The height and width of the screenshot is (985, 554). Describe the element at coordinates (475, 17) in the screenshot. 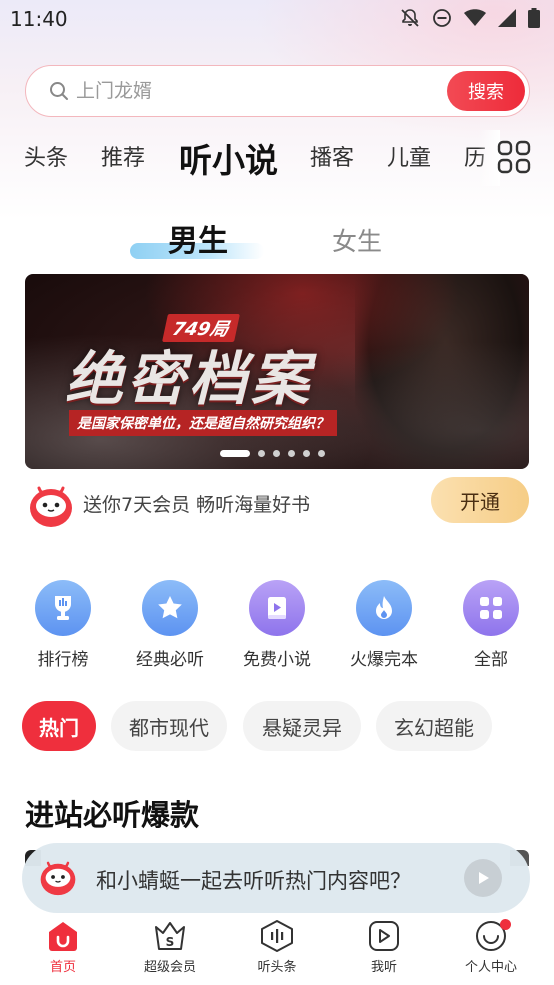

I see `wifi-icon` at that location.